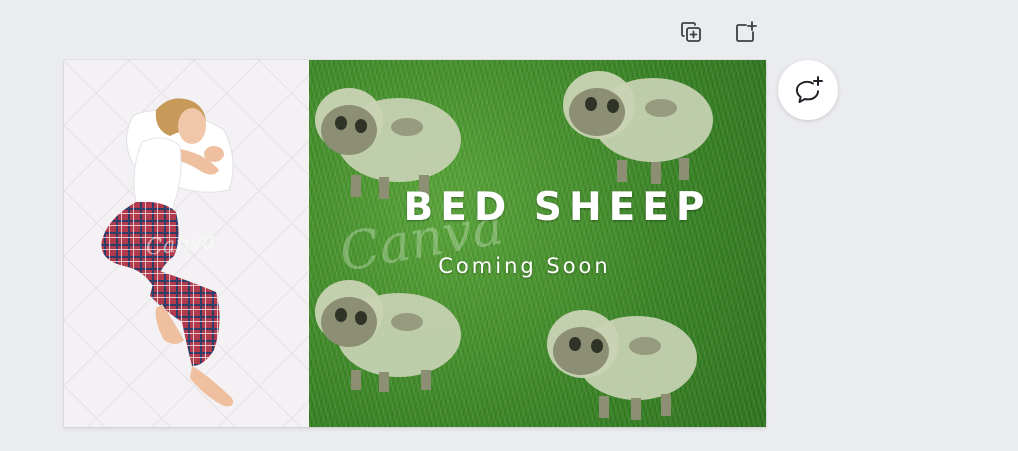  I want to click on add-page-button, so click(745, 32).